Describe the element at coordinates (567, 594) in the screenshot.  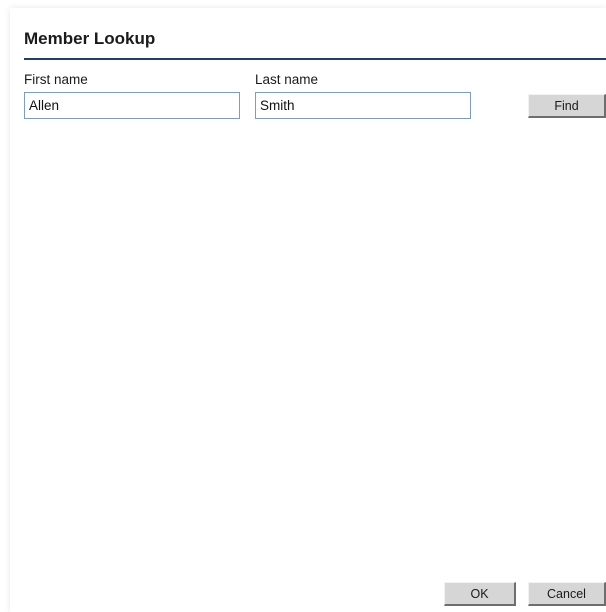
I see `cancel-button: Cancel` at that location.